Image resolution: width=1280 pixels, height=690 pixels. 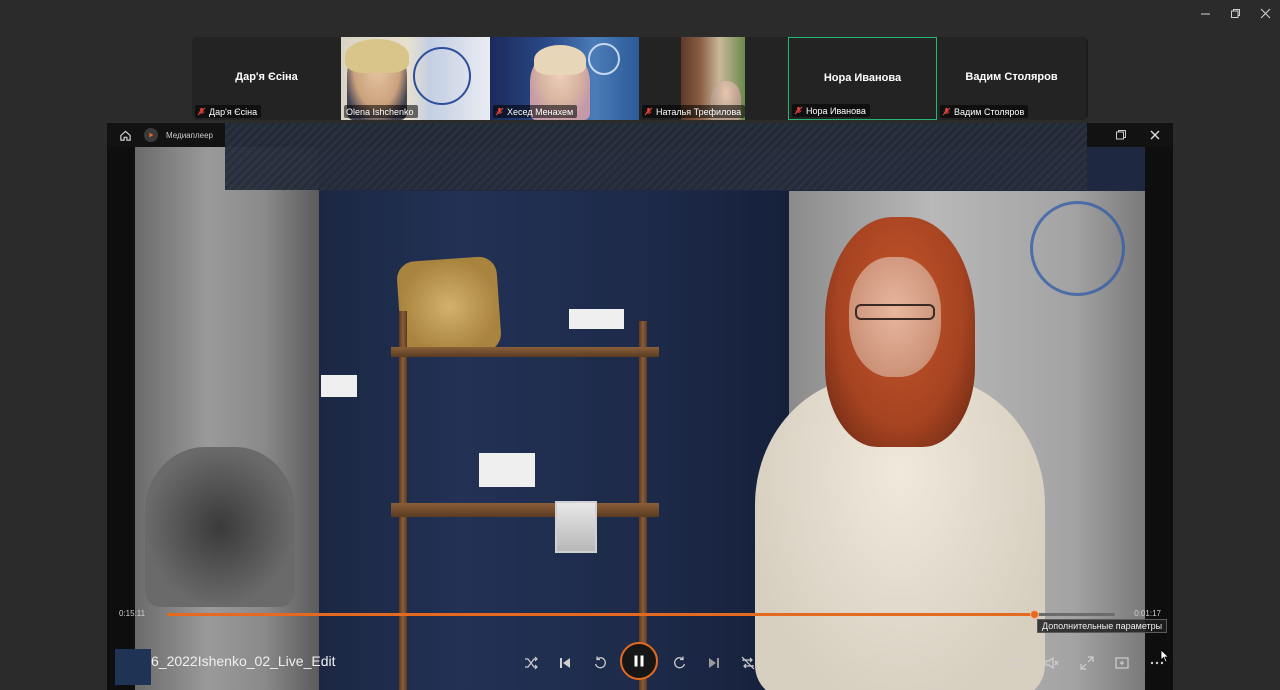 What do you see at coordinates (1165, 656) in the screenshot?
I see `mouse-cursor-icon` at bounding box center [1165, 656].